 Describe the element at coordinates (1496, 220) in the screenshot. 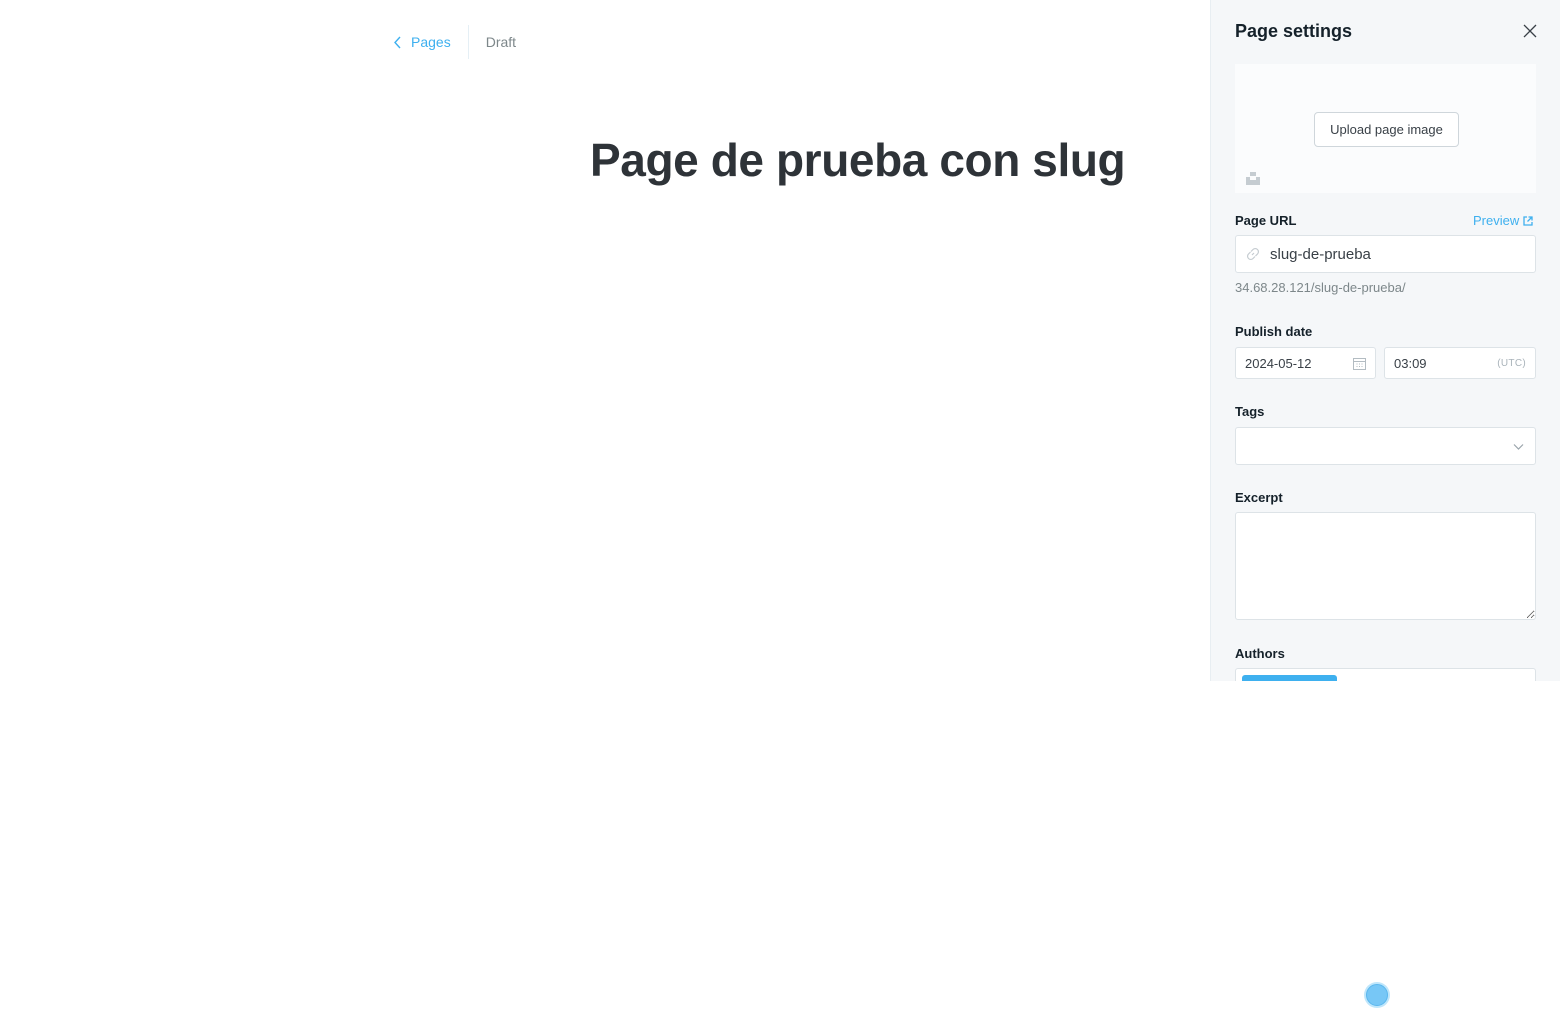

I see `preview-label: Preview` at that location.